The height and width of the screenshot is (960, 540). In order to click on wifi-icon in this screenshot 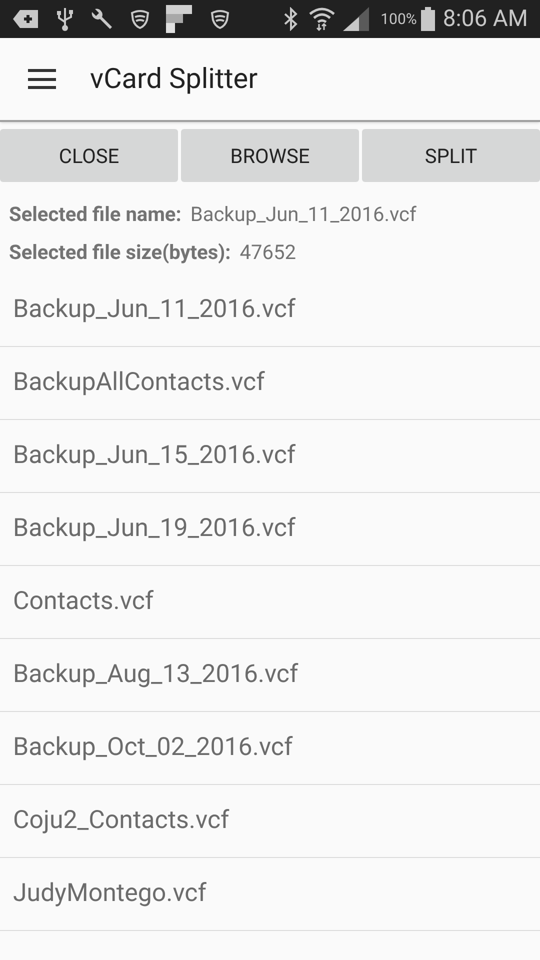, I will do `click(321, 19)`.